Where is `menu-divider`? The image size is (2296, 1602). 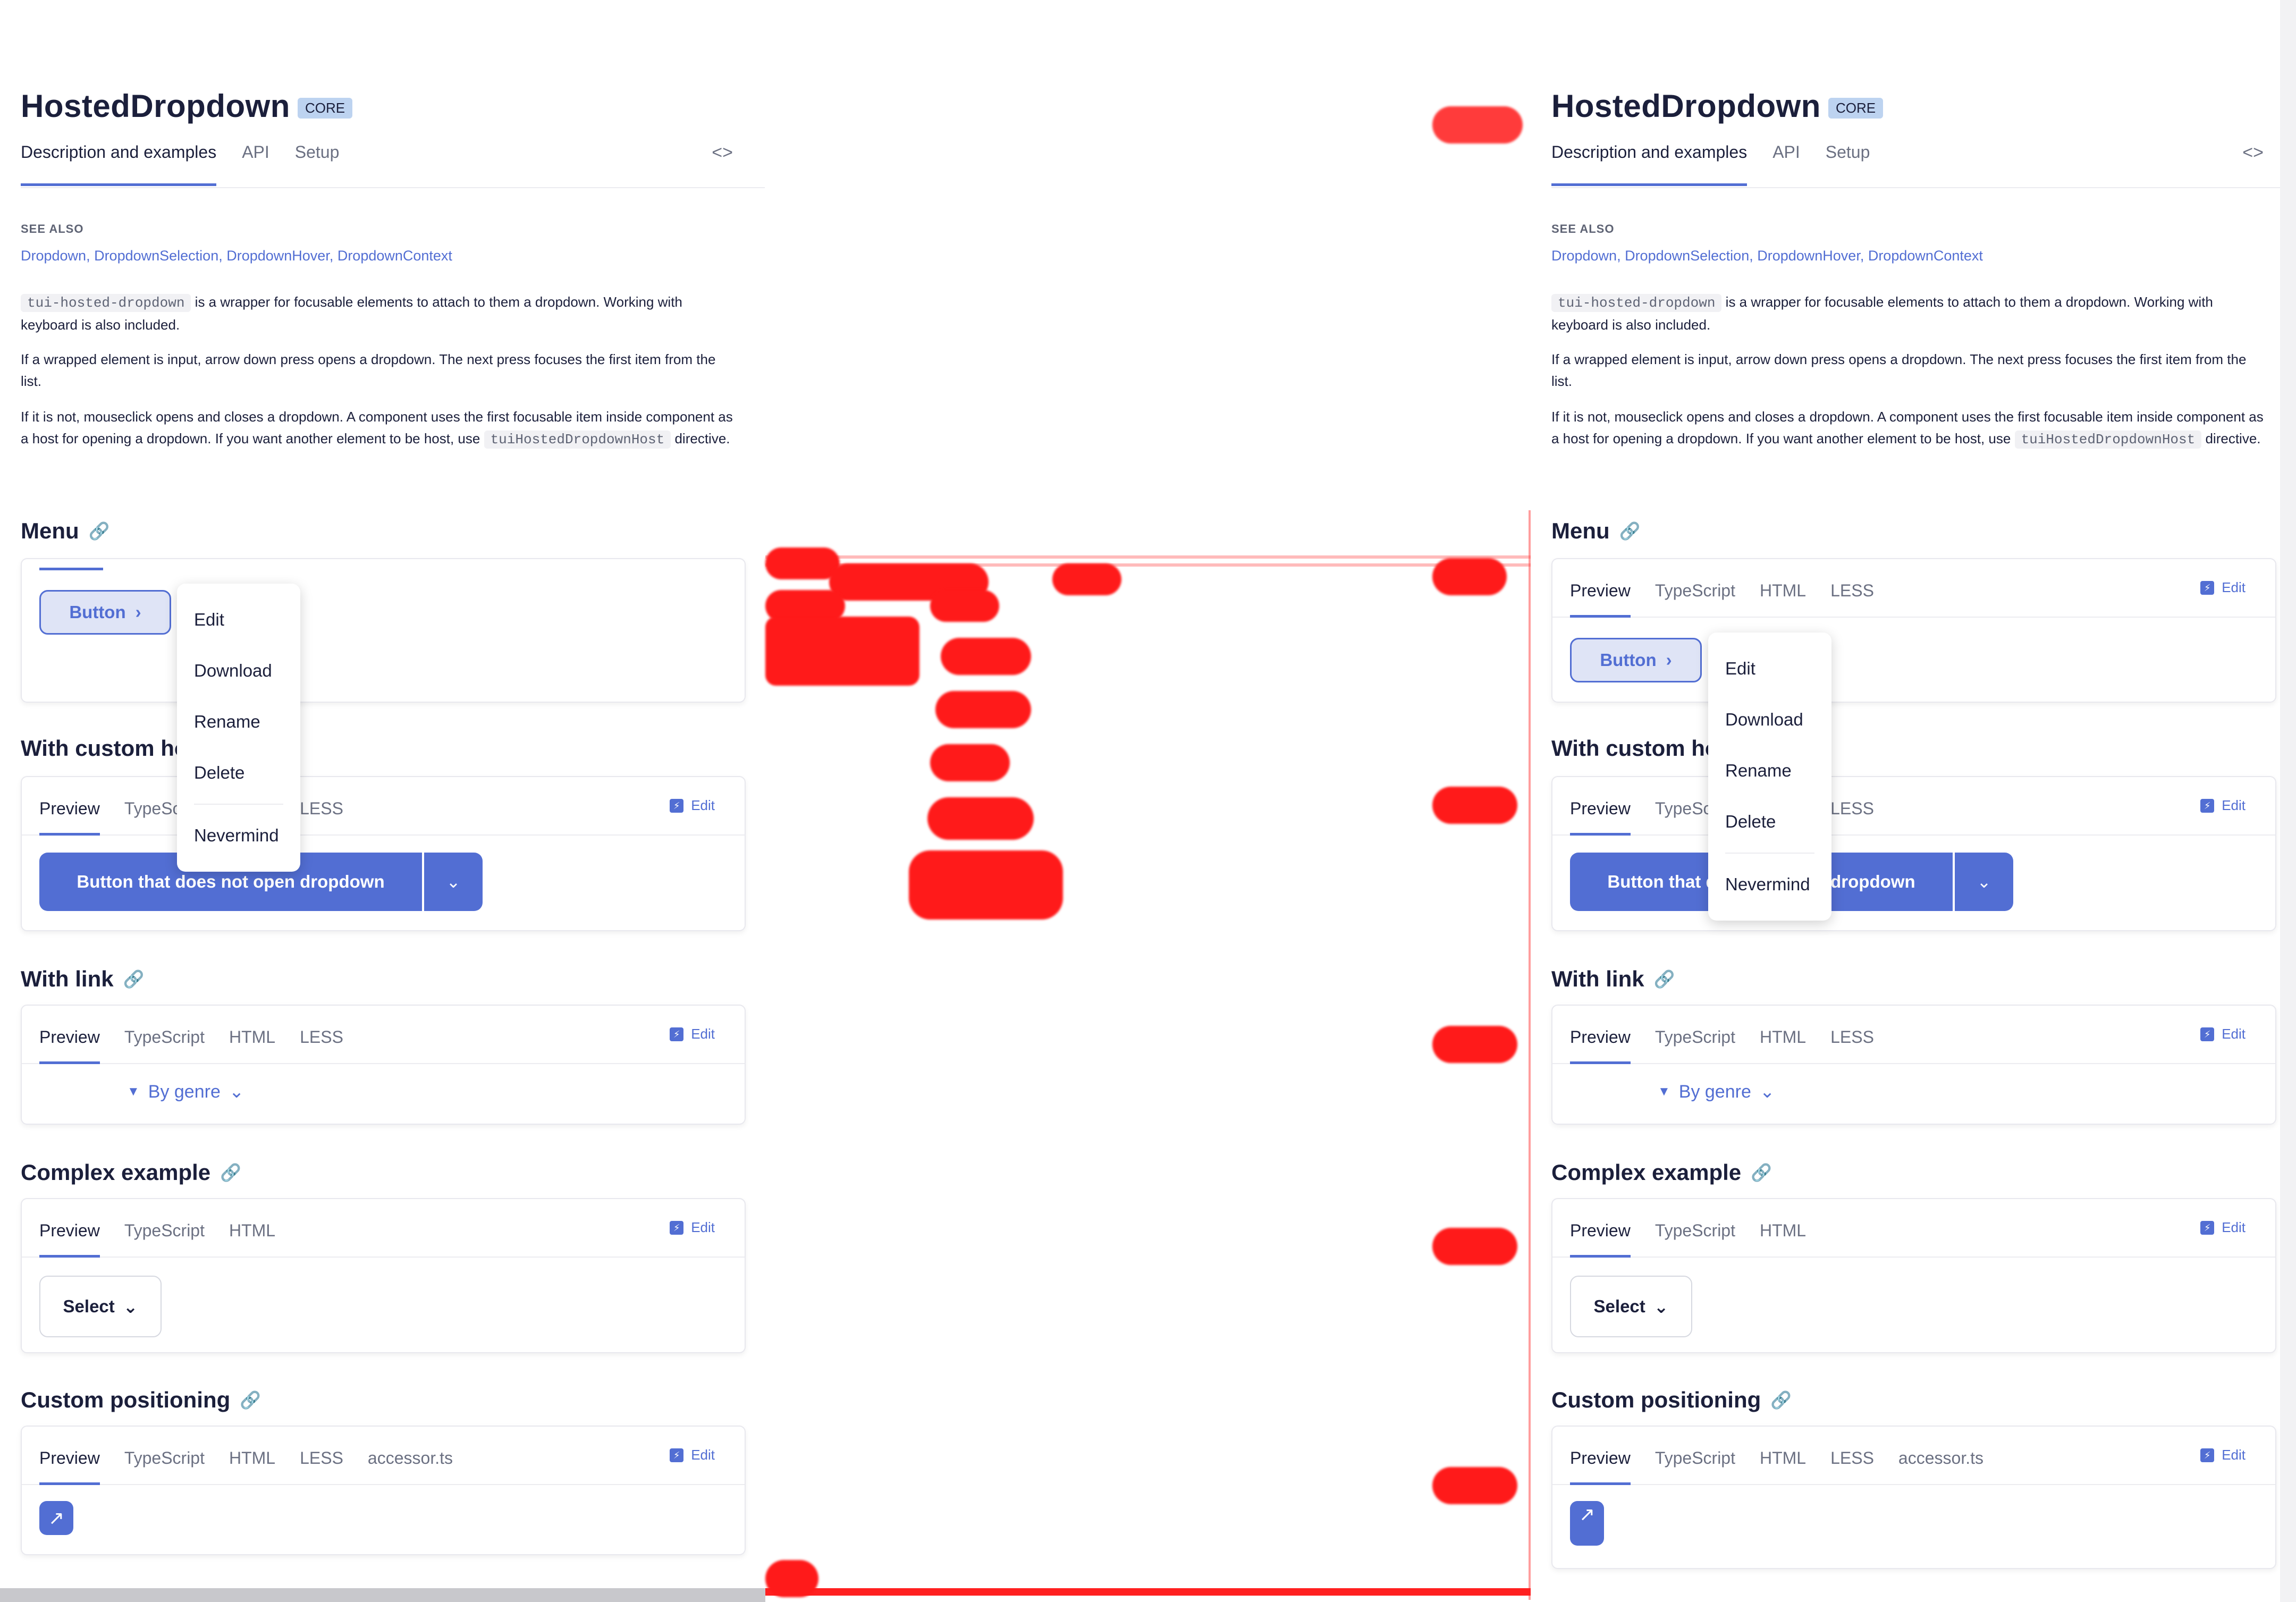 menu-divider is located at coordinates (1769, 853).